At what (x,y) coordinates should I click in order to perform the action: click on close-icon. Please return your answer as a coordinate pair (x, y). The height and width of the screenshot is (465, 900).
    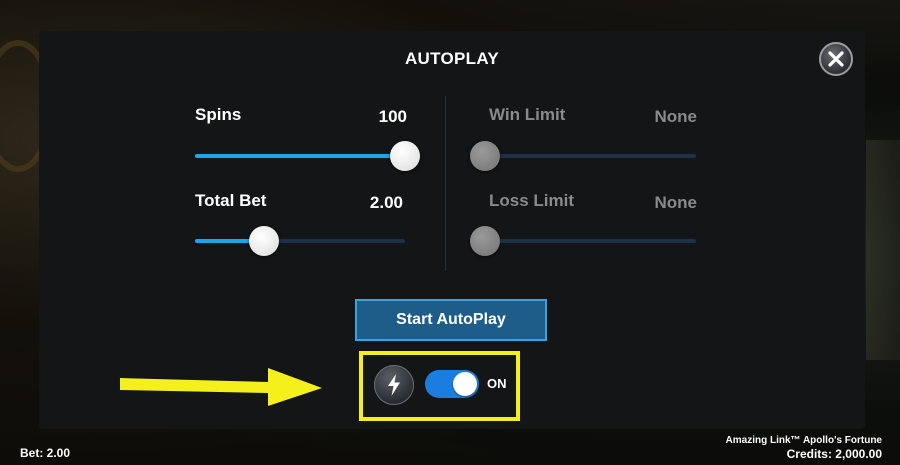
    Looking at the image, I should click on (836, 59).